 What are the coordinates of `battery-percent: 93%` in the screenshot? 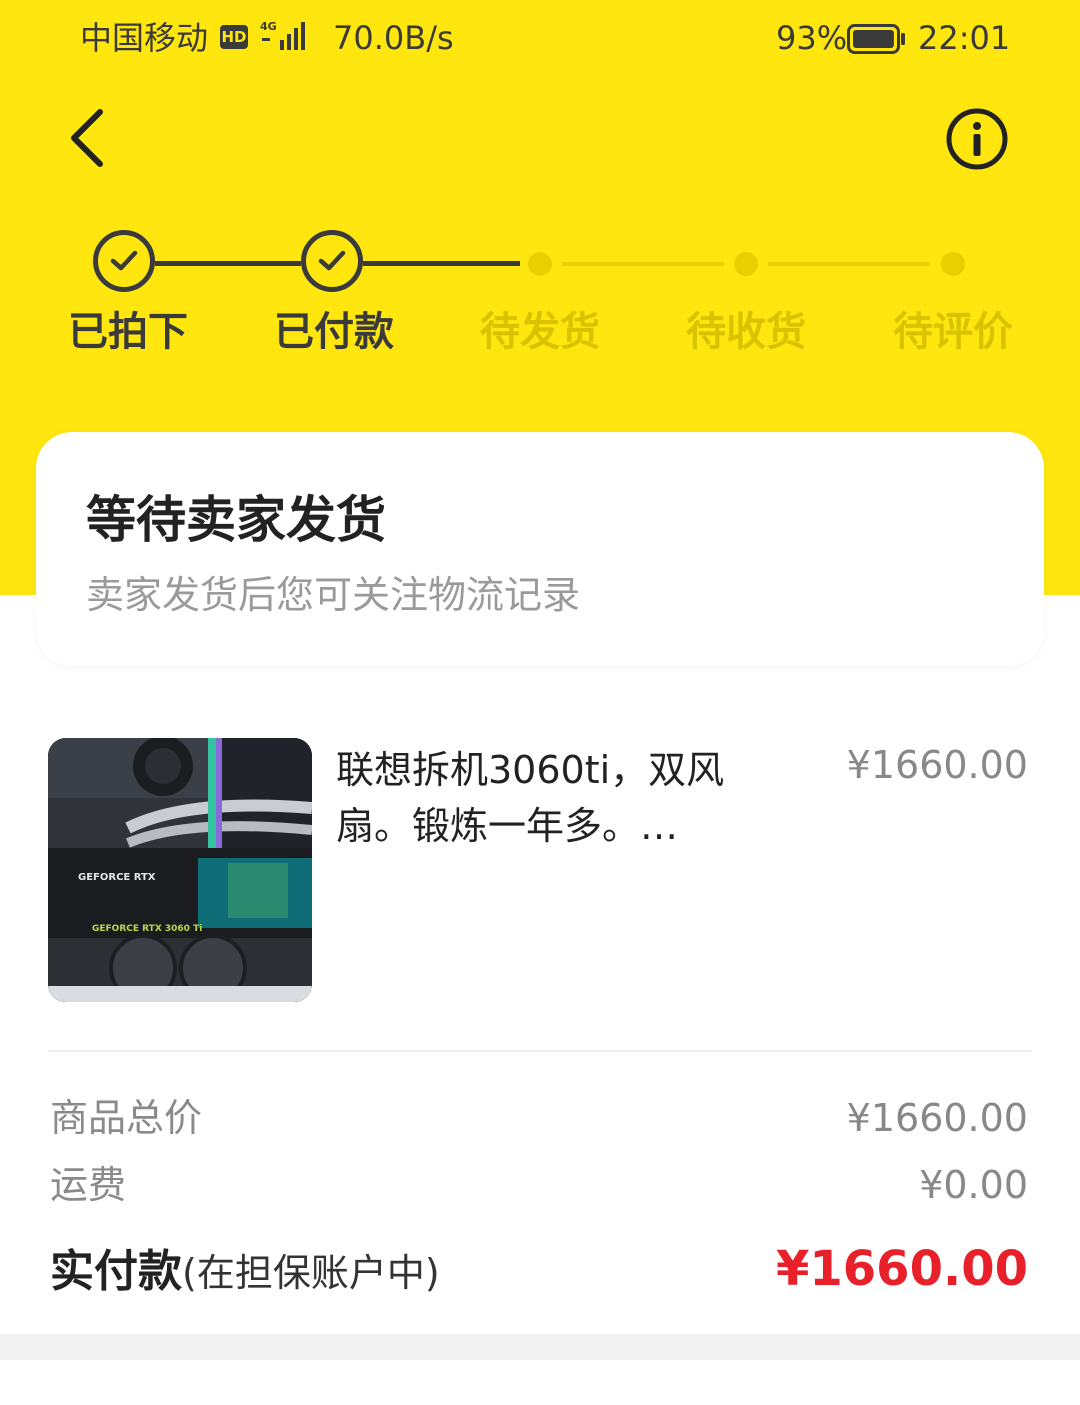 It's located at (812, 38).